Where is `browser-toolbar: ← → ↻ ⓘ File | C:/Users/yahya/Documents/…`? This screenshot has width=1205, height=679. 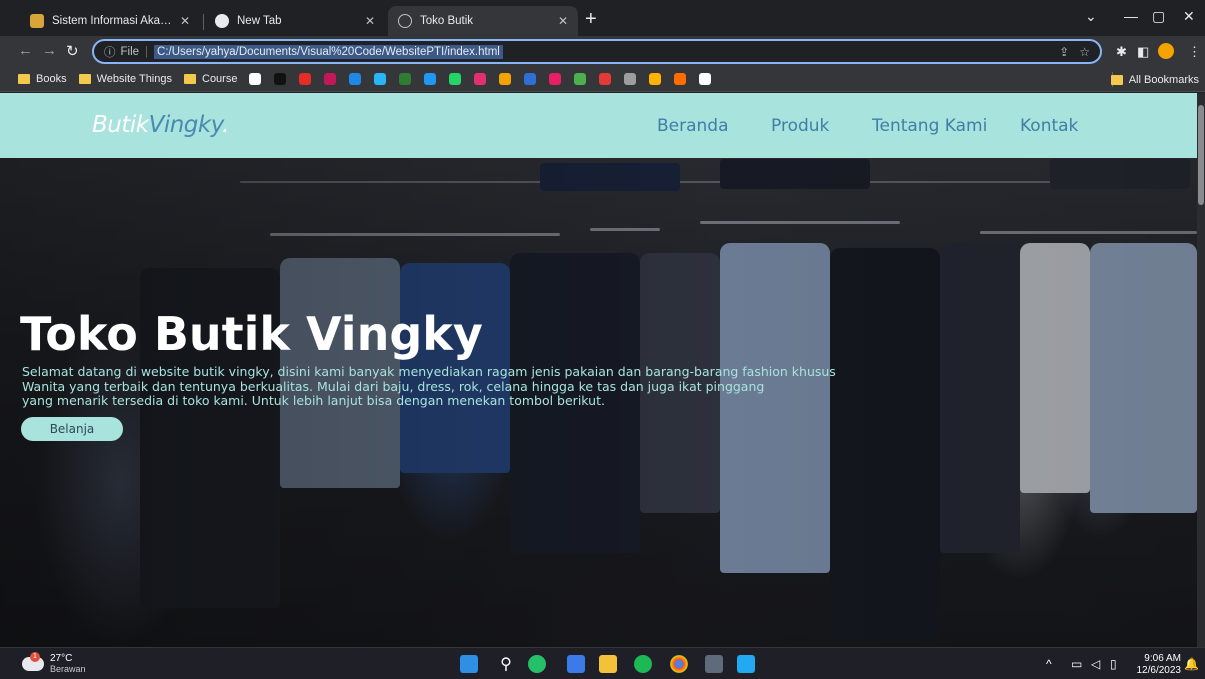
browser-toolbar: ← → ↻ ⓘ File | C:/Users/yahya/Documents/… is located at coordinates (602, 51).